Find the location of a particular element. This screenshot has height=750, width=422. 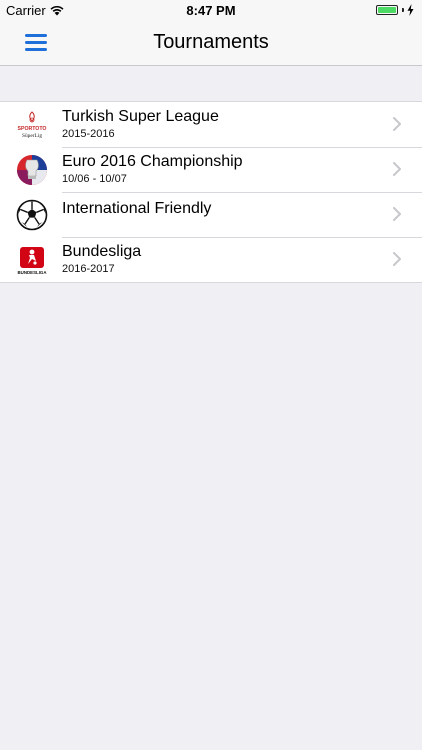

battery-icon is located at coordinates (387, 10).